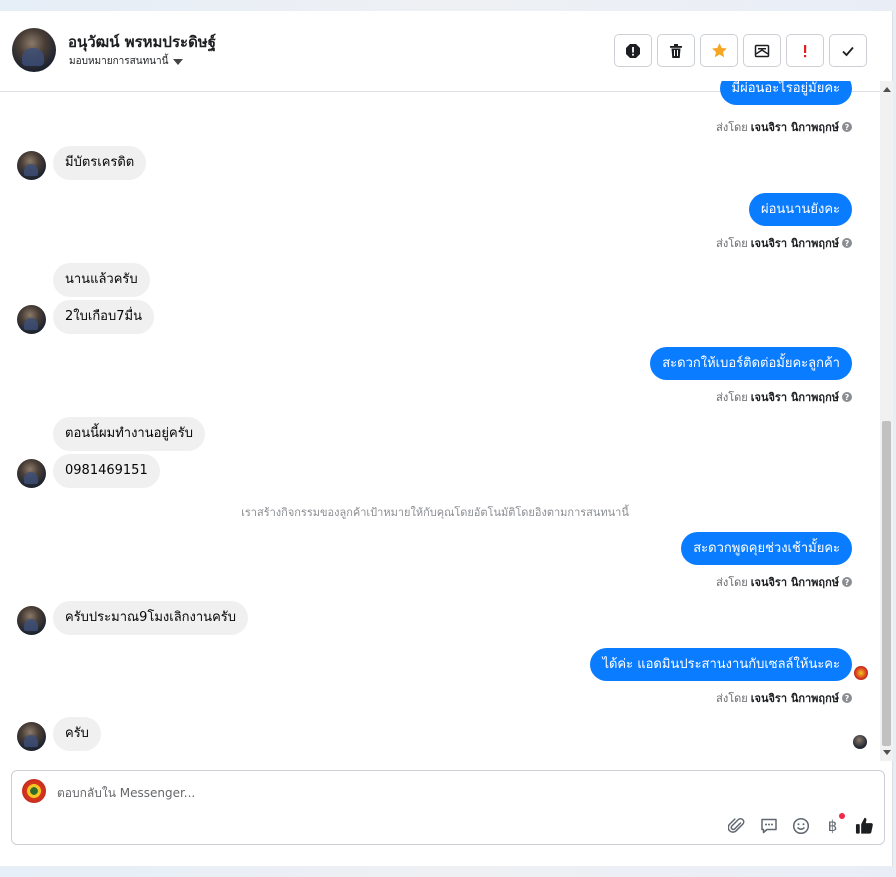 This screenshot has height=877, width=896. I want to click on quick-reply-icon, so click(768, 825).